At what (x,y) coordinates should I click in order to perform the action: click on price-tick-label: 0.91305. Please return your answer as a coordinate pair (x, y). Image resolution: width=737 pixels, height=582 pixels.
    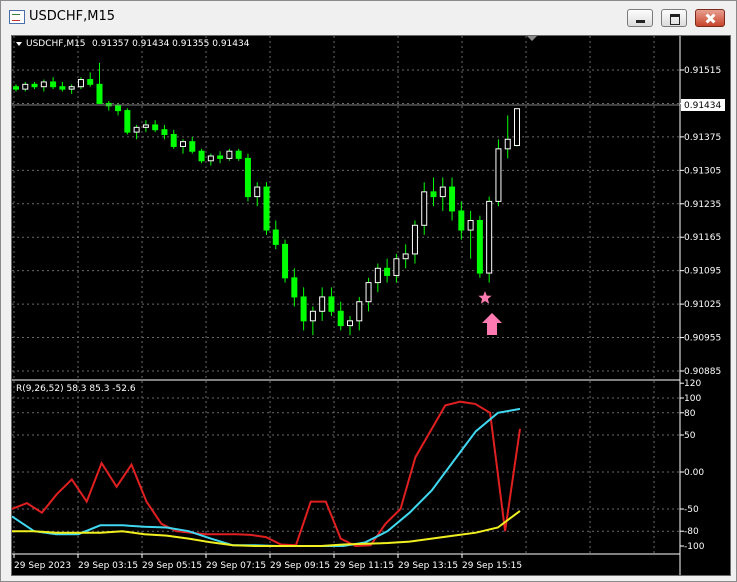
    Looking at the image, I should click on (702, 171).